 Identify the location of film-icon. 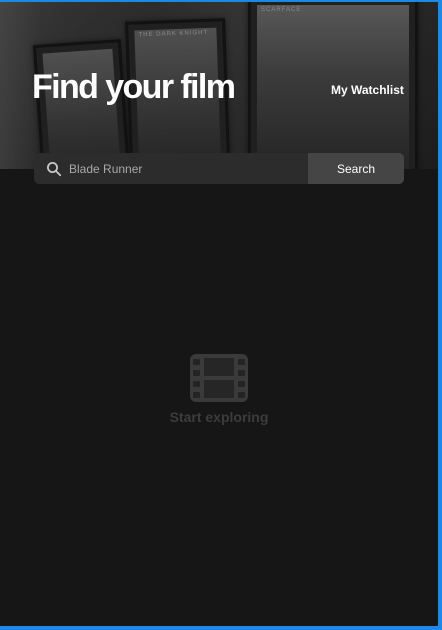
(219, 378).